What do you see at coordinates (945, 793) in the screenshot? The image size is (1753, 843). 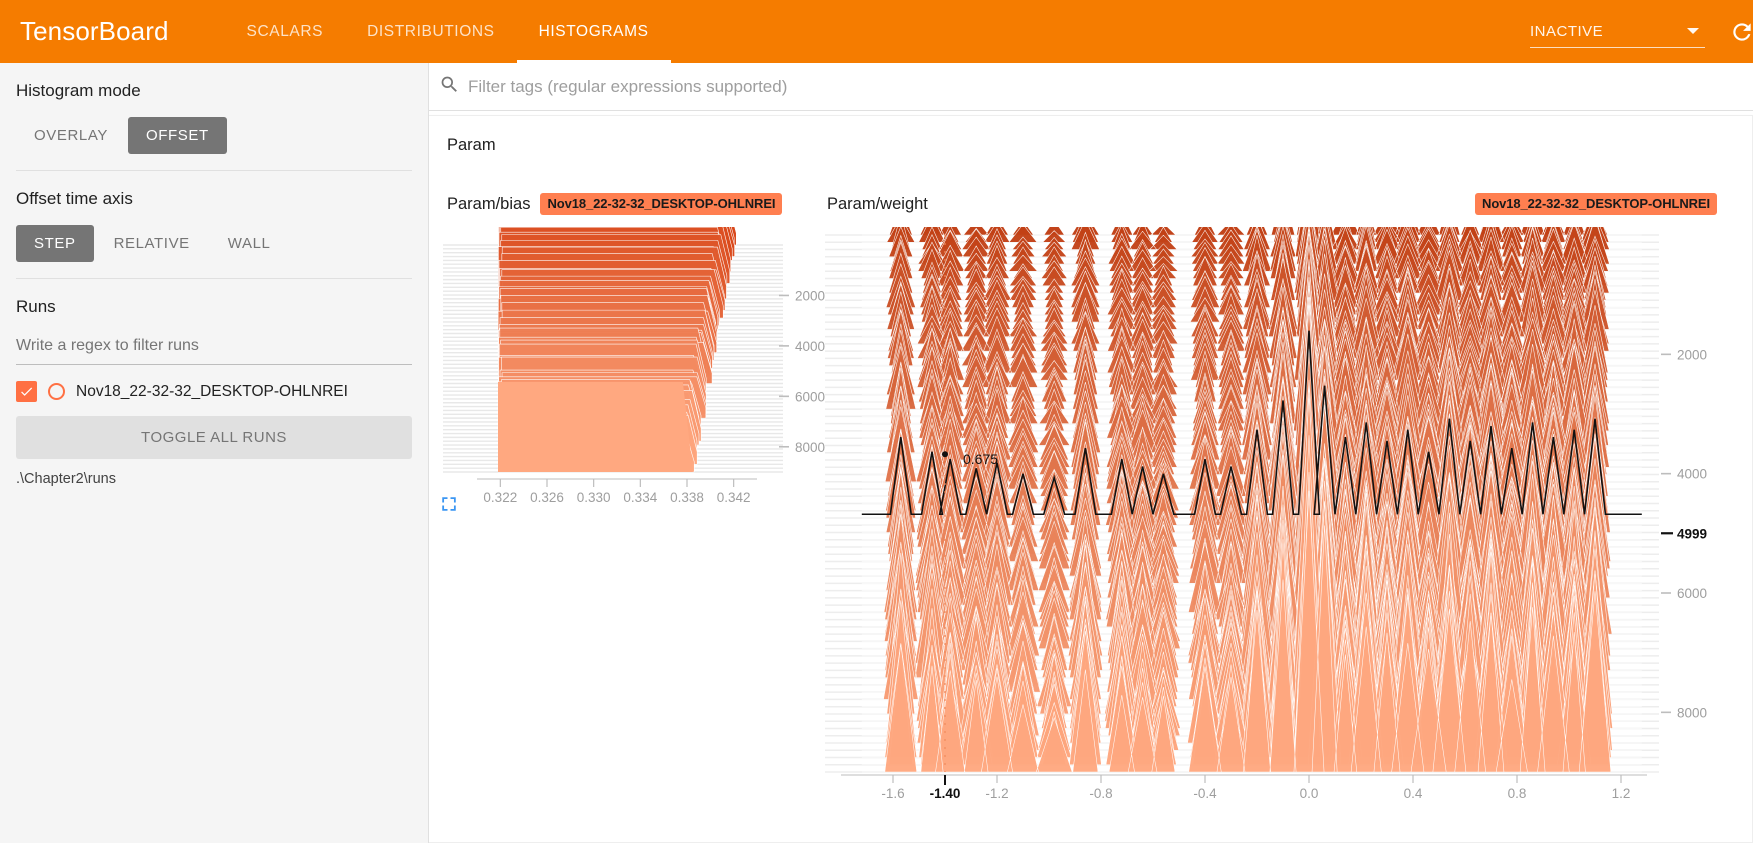 I see `svg-text: -1.40` at bounding box center [945, 793].